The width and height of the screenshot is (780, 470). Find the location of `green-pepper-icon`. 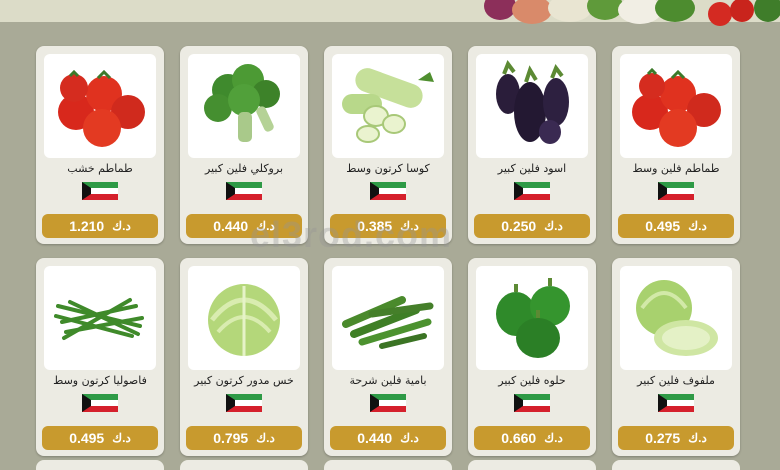

green-pepper-icon is located at coordinates (533, 318).